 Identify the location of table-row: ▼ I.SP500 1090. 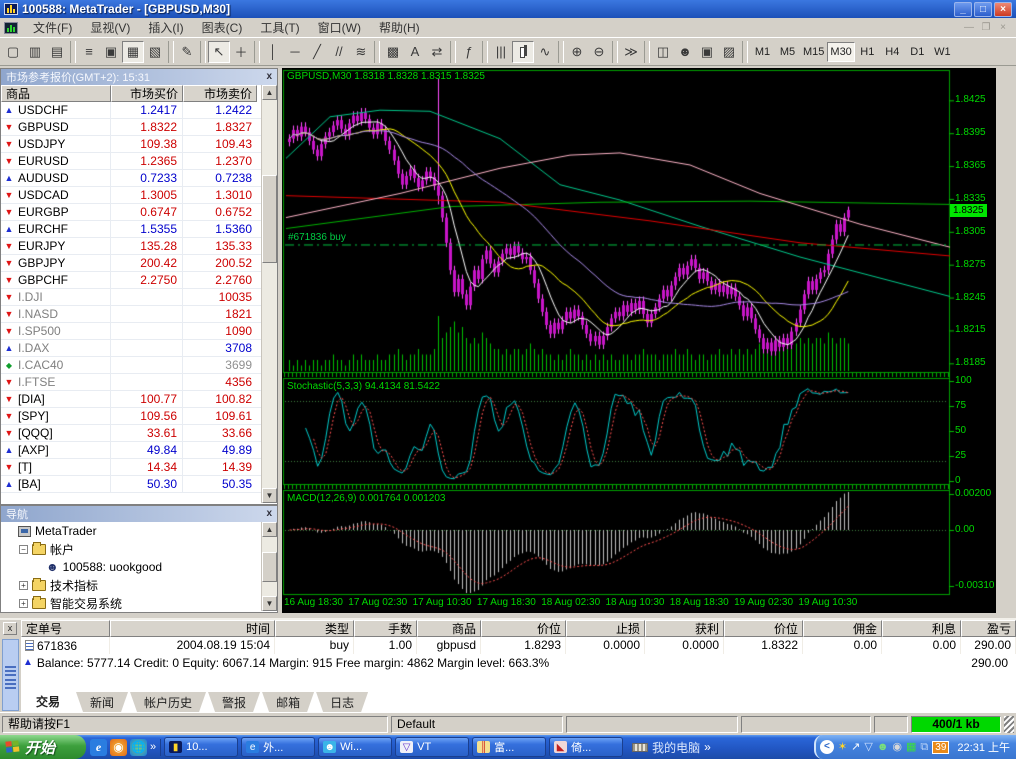
(131, 331).